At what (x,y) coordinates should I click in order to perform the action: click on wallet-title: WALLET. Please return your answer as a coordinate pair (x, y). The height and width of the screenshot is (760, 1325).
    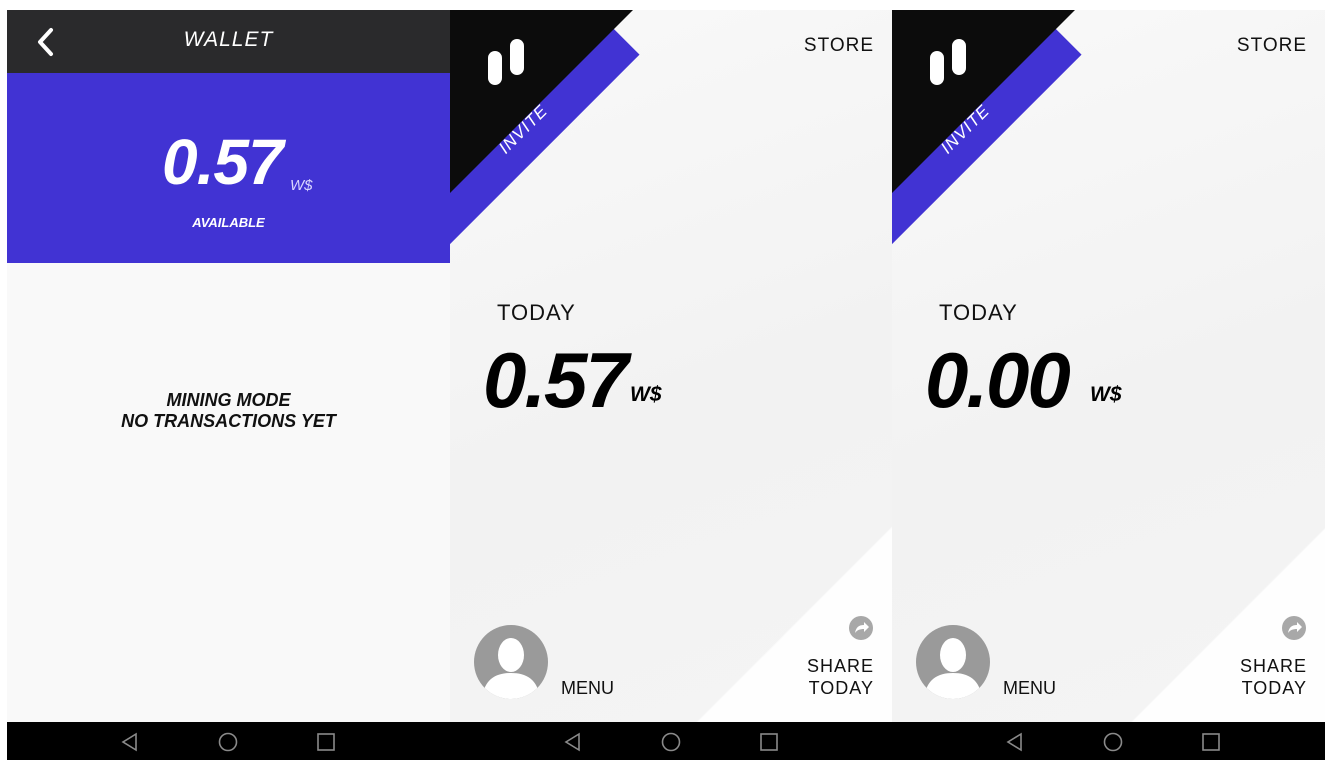
    Looking at the image, I should click on (228, 39).